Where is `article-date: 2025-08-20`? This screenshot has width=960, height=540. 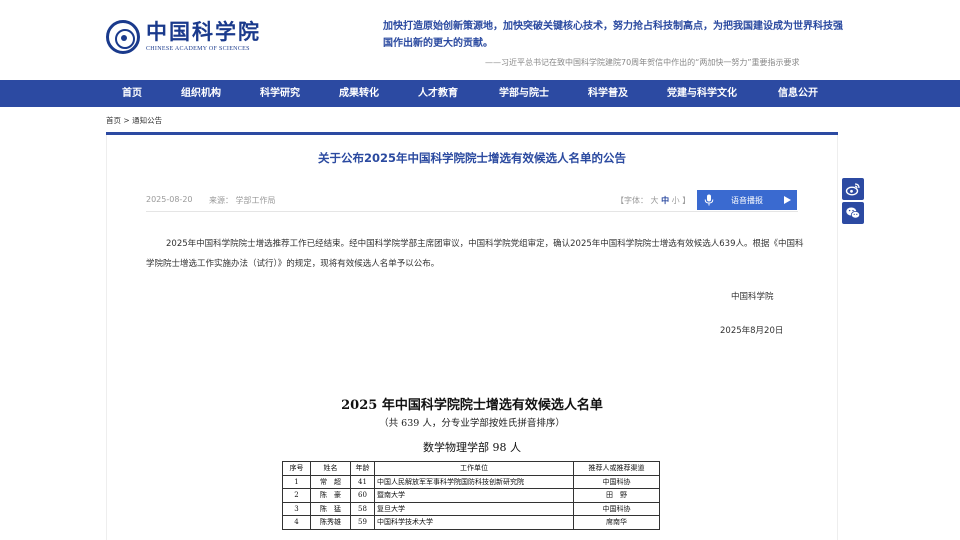
article-date: 2025-08-20 is located at coordinates (169, 199).